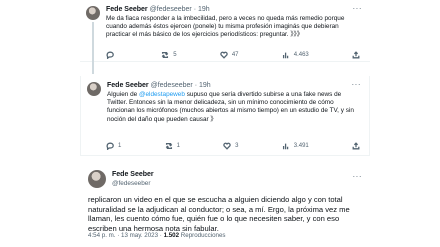  I want to click on reply-button: 1, so click(113, 146).